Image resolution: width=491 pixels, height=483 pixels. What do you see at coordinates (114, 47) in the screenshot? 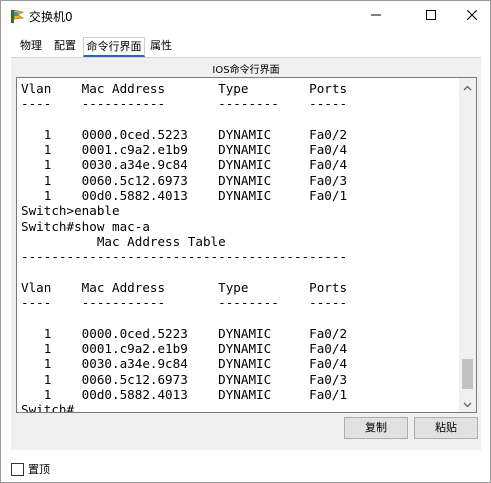
I see `tab-cli: 命令行界面` at bounding box center [114, 47].